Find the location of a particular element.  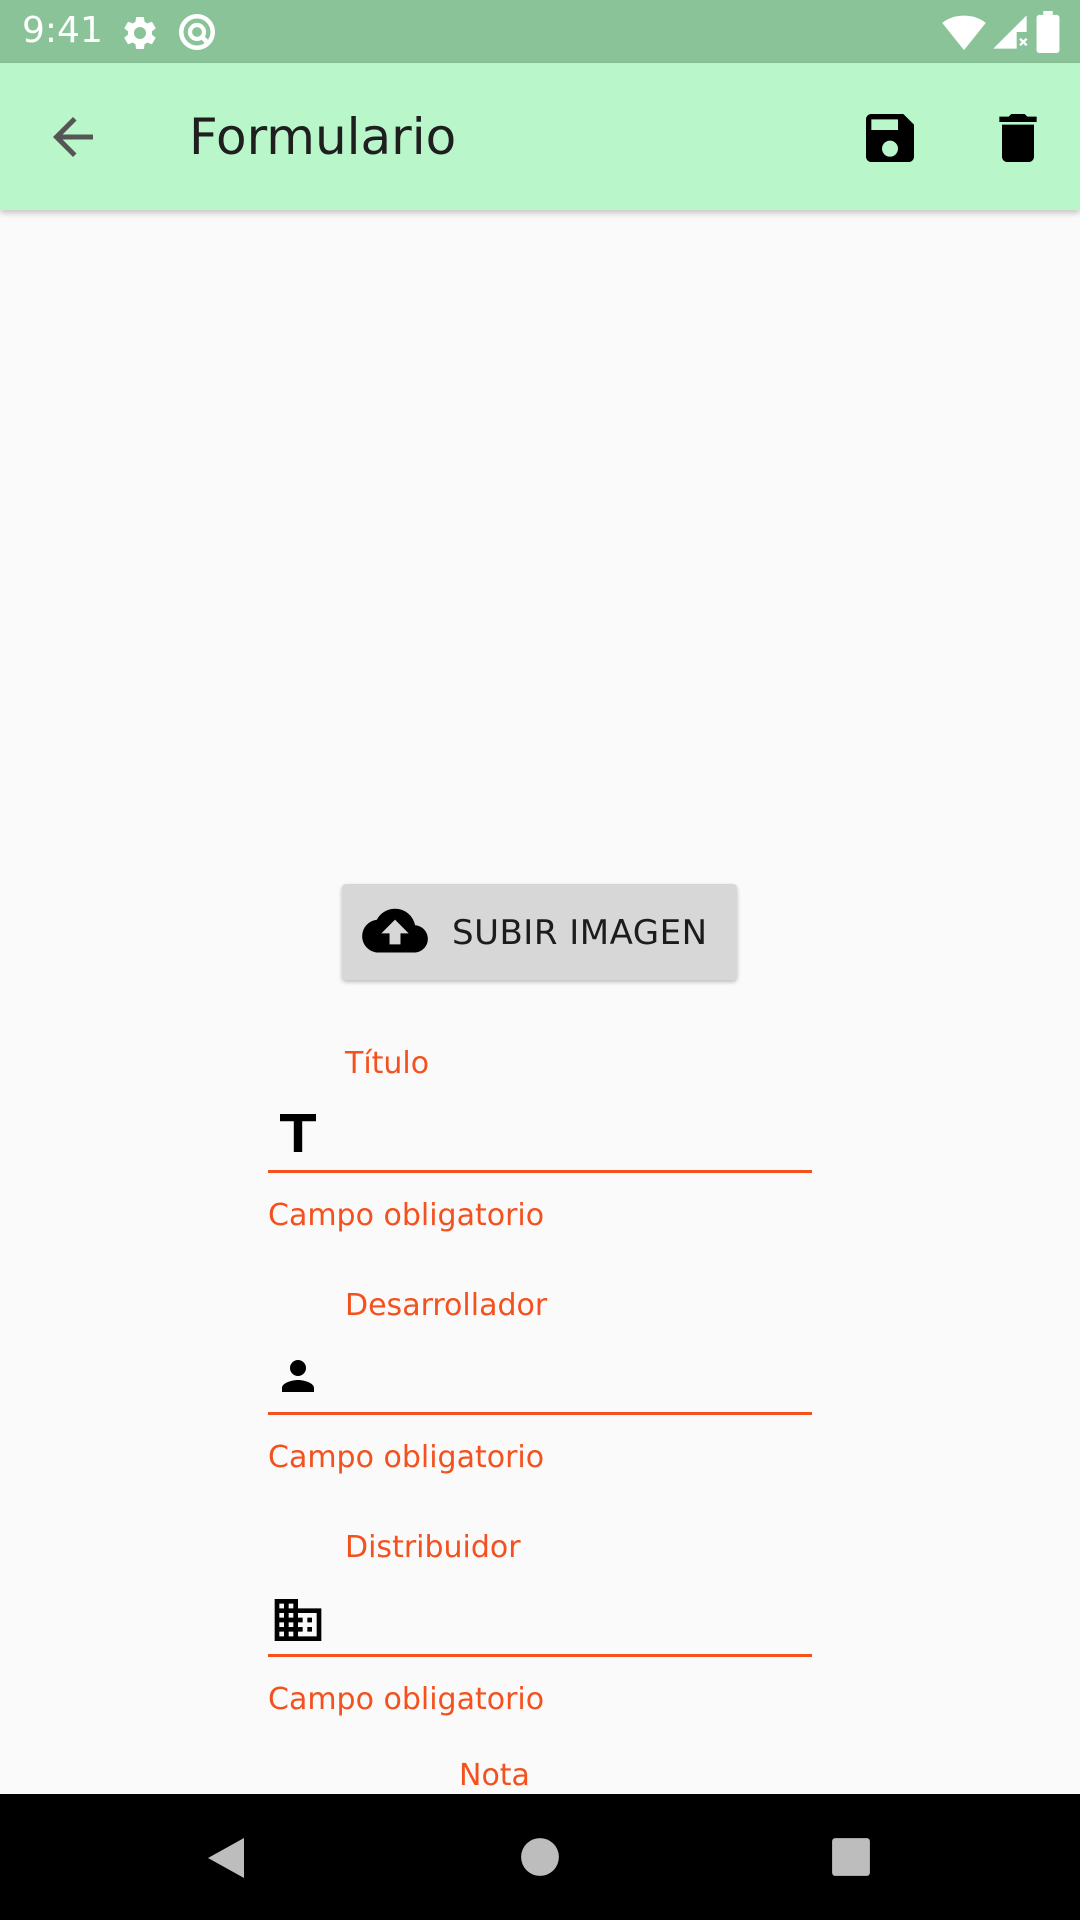

cloud-upload-icon is located at coordinates (395, 930).